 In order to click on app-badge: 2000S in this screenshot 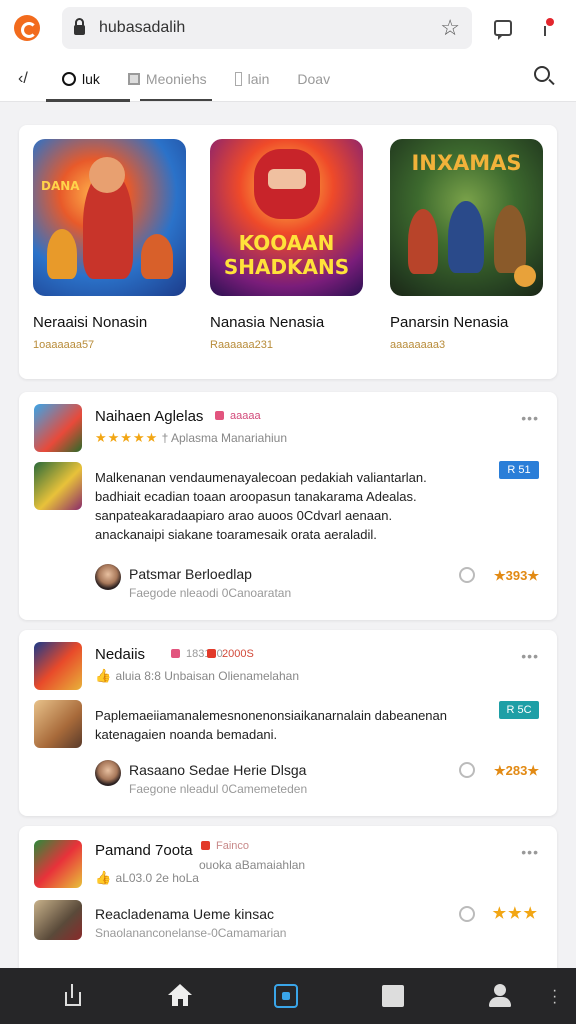, I will do `click(230, 654)`.